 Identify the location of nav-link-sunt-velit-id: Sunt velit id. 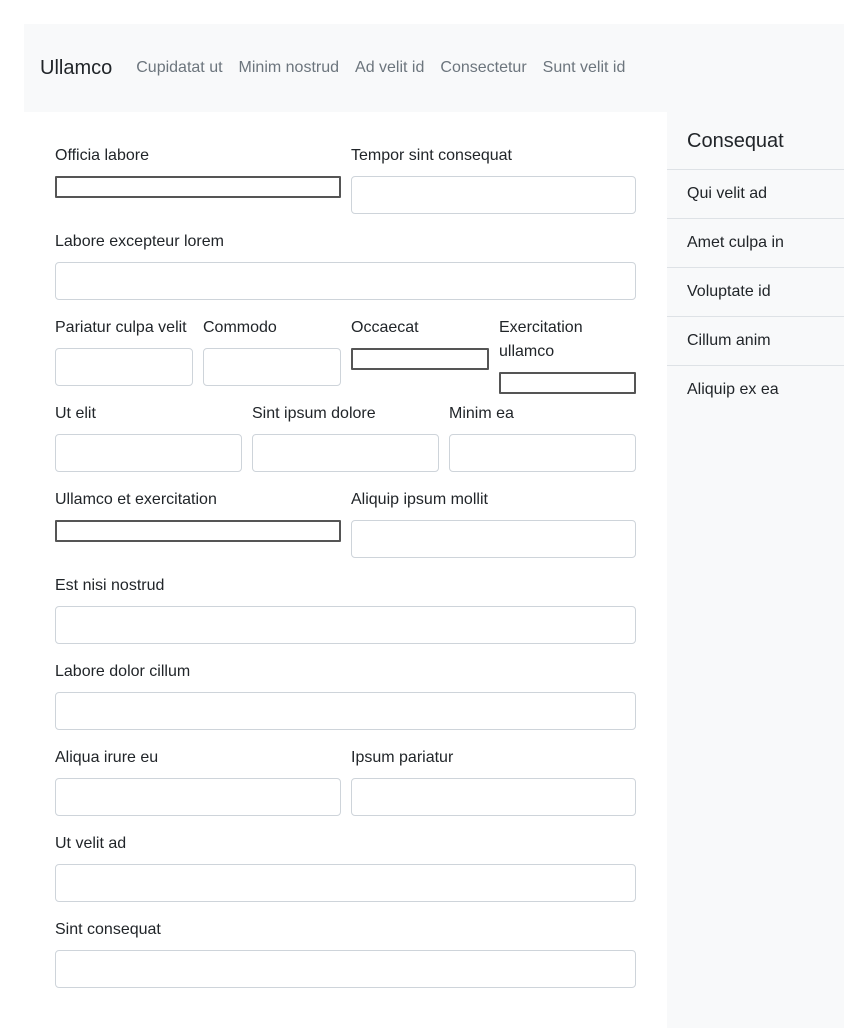
(584, 68).